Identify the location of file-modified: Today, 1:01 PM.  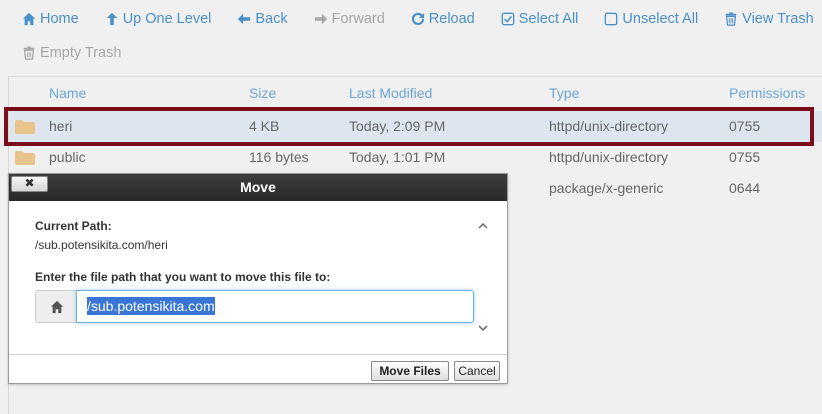
(397, 157).